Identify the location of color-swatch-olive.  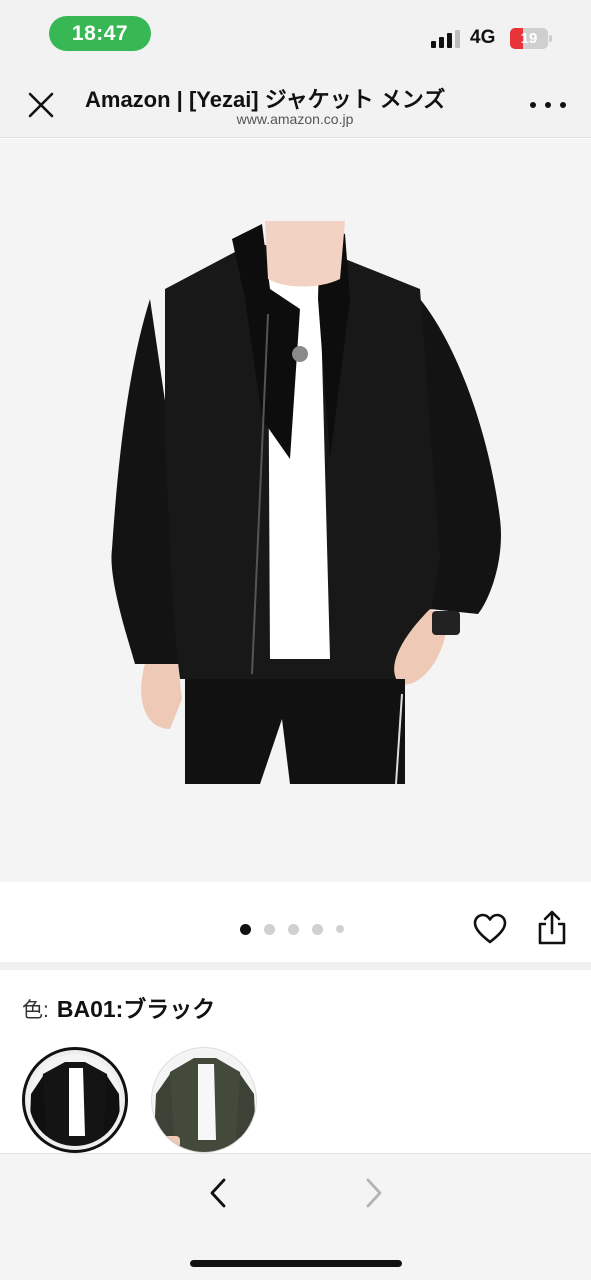
(204, 1100).